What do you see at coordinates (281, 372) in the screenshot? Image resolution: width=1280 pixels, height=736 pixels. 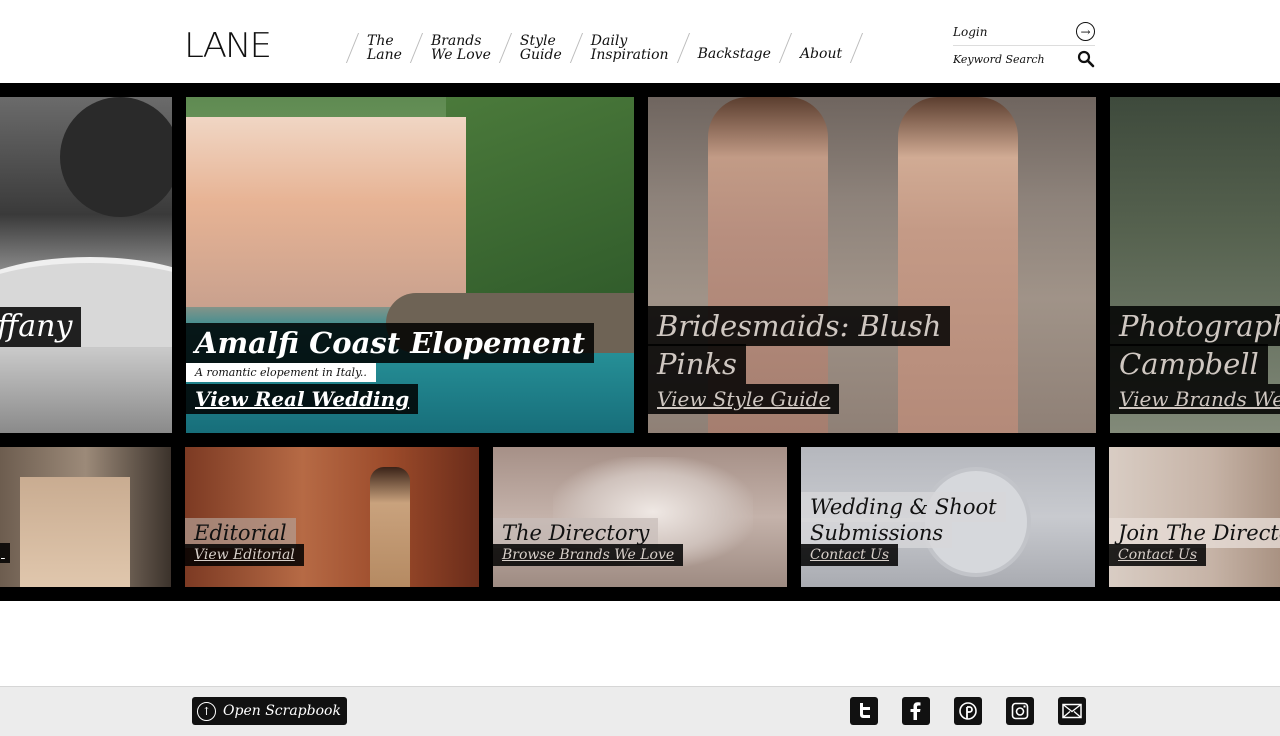 I see `amalfi-subtitle: A romantic elopement in Italy..` at bounding box center [281, 372].